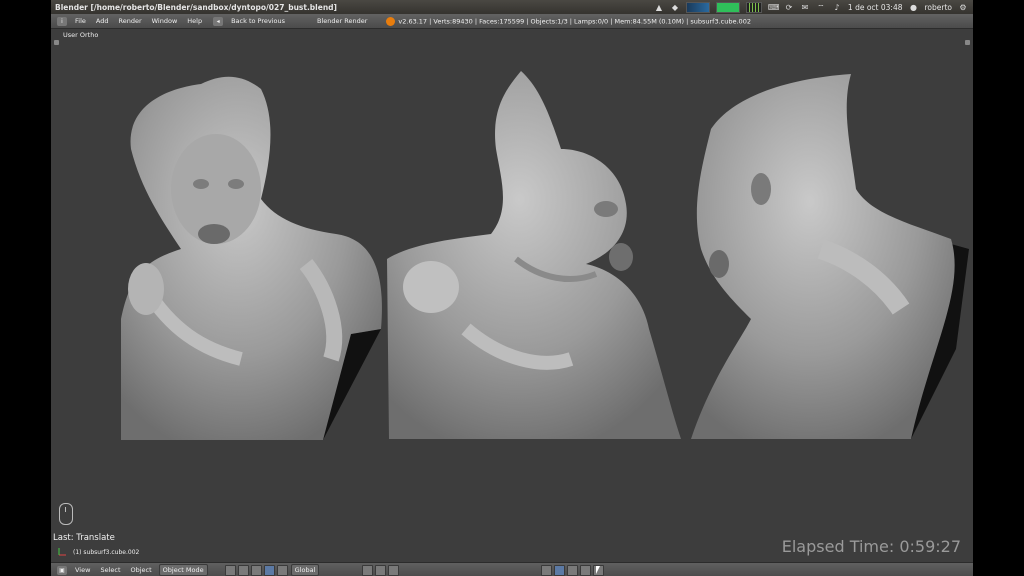  Describe the element at coordinates (598, 570) in the screenshot. I see `mouse-cursor-icon` at that location.